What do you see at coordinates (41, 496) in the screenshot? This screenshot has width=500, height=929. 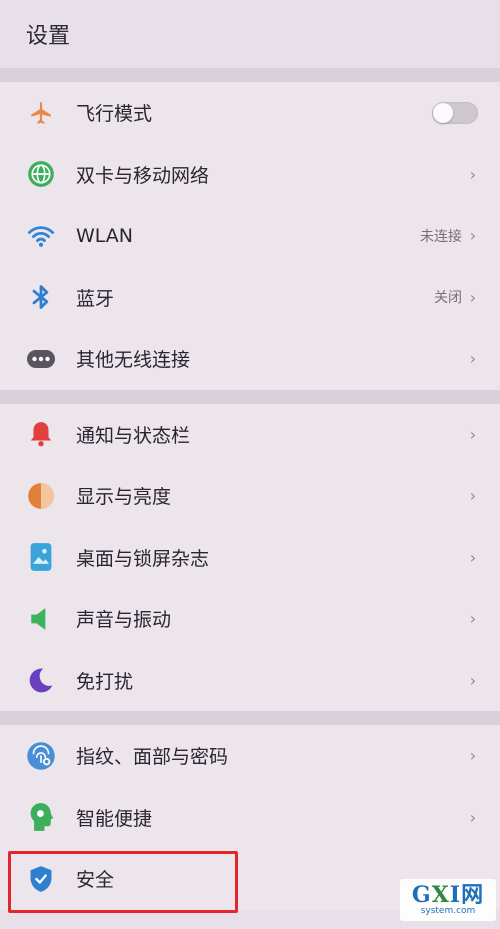 I see `brightness-icon` at bounding box center [41, 496].